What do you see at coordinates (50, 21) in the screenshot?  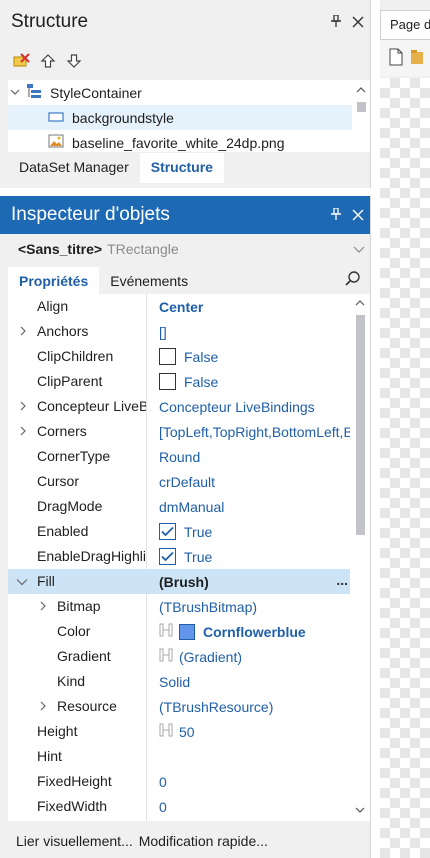 I see `structure-title: Structure` at bounding box center [50, 21].